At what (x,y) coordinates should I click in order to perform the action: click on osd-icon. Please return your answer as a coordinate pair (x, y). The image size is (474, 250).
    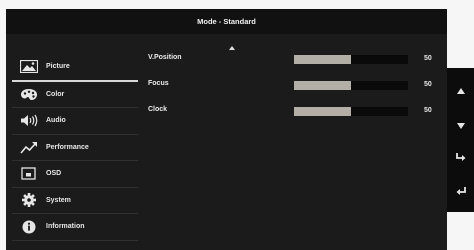
    Looking at the image, I should click on (29, 174).